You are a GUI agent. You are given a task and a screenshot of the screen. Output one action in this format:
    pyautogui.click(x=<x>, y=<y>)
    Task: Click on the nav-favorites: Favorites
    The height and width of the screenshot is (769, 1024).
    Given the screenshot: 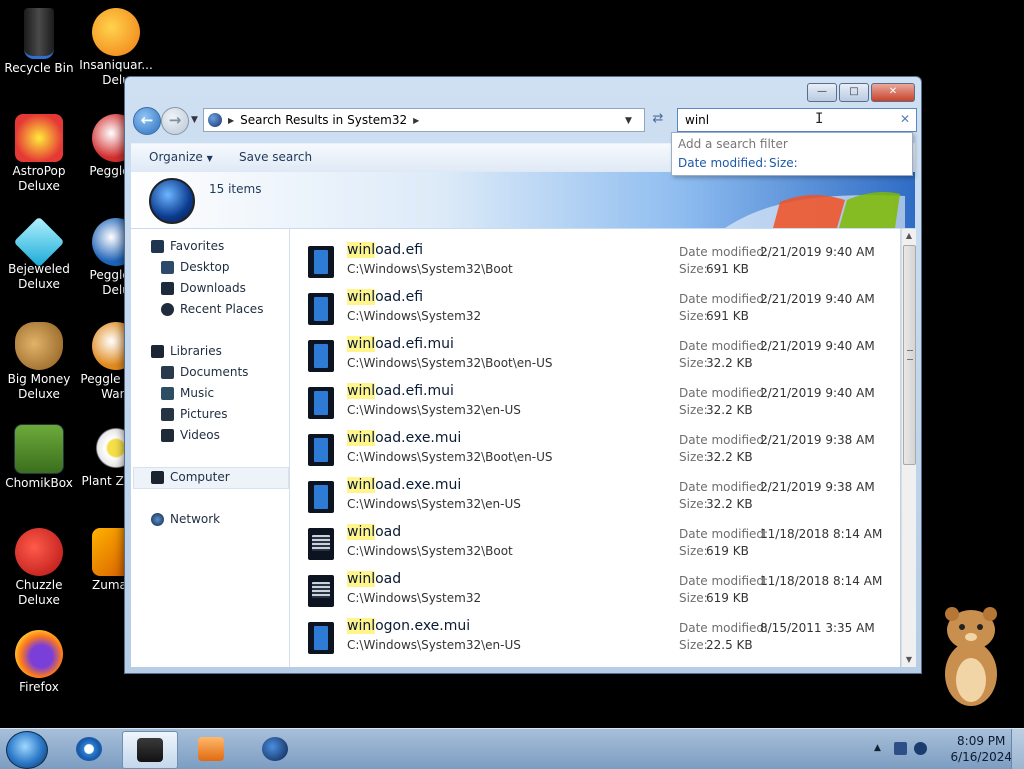 What is the action you would take?
    pyautogui.click(x=187, y=246)
    